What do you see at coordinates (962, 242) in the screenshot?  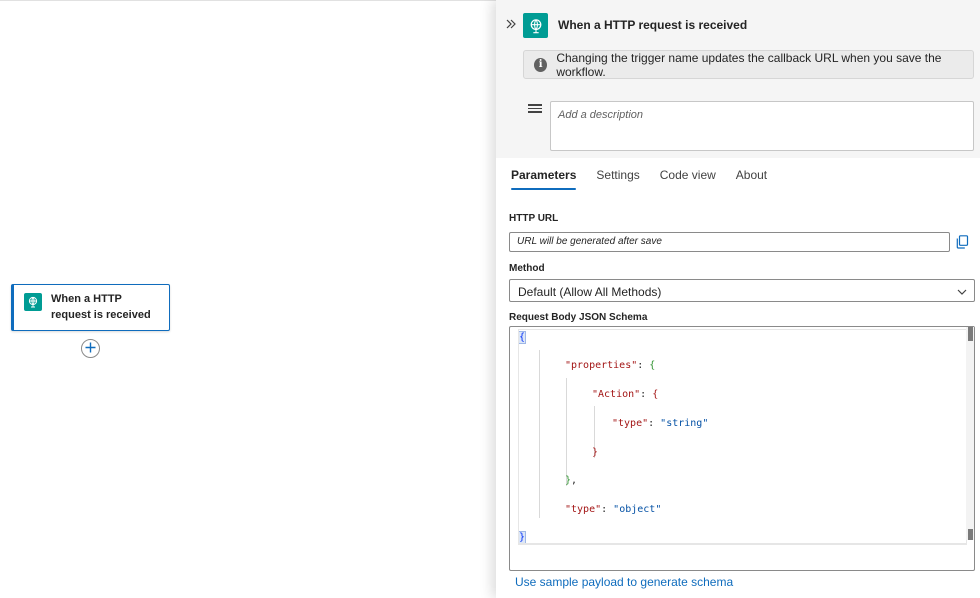 I see `copy-icon` at bounding box center [962, 242].